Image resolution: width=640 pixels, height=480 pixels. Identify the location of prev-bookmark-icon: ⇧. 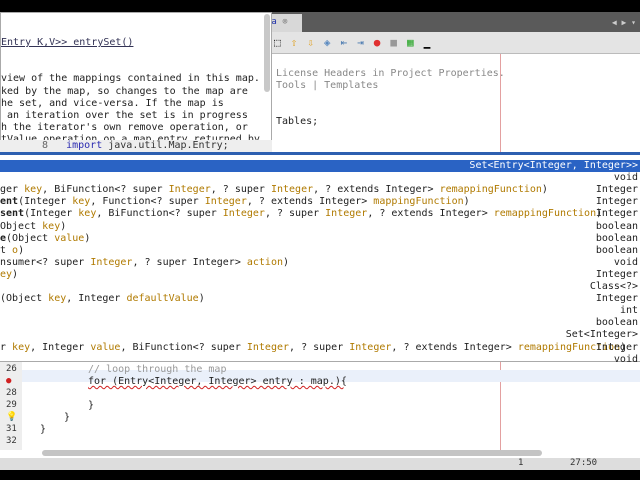
(294, 42).